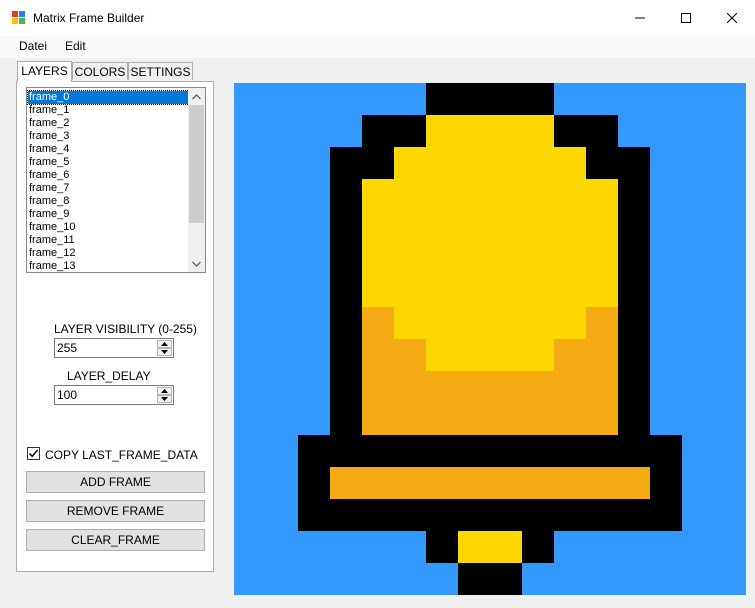 Image resolution: width=755 pixels, height=608 pixels. I want to click on frame-list-item: frame_5, so click(108, 162).